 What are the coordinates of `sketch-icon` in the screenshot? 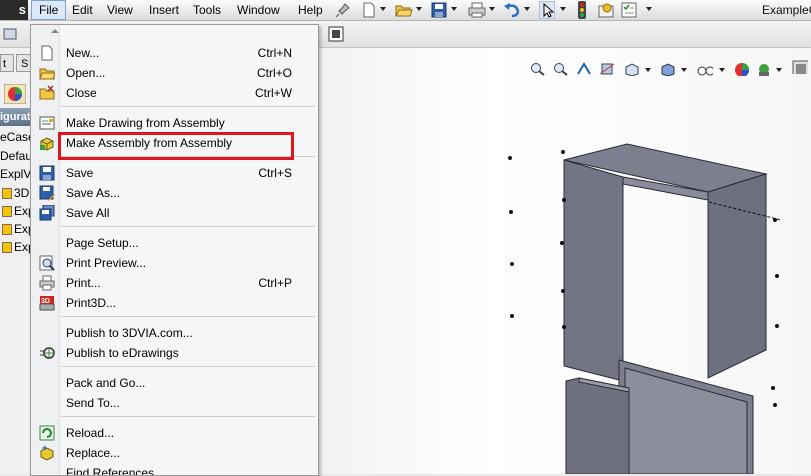 It's located at (336, 34).